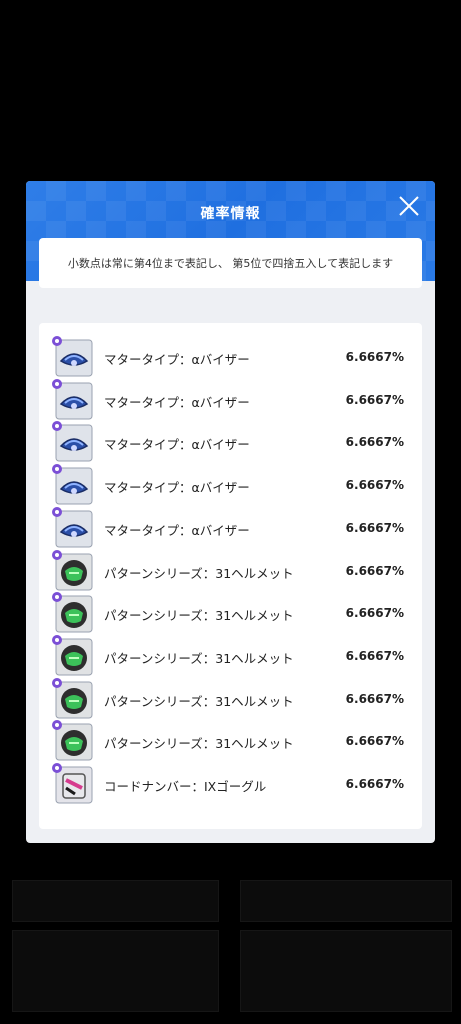 Image resolution: width=461 pixels, height=1024 pixels. Describe the element at coordinates (230, 214) in the screenshot. I see `dialog-title: 確率情報` at that location.